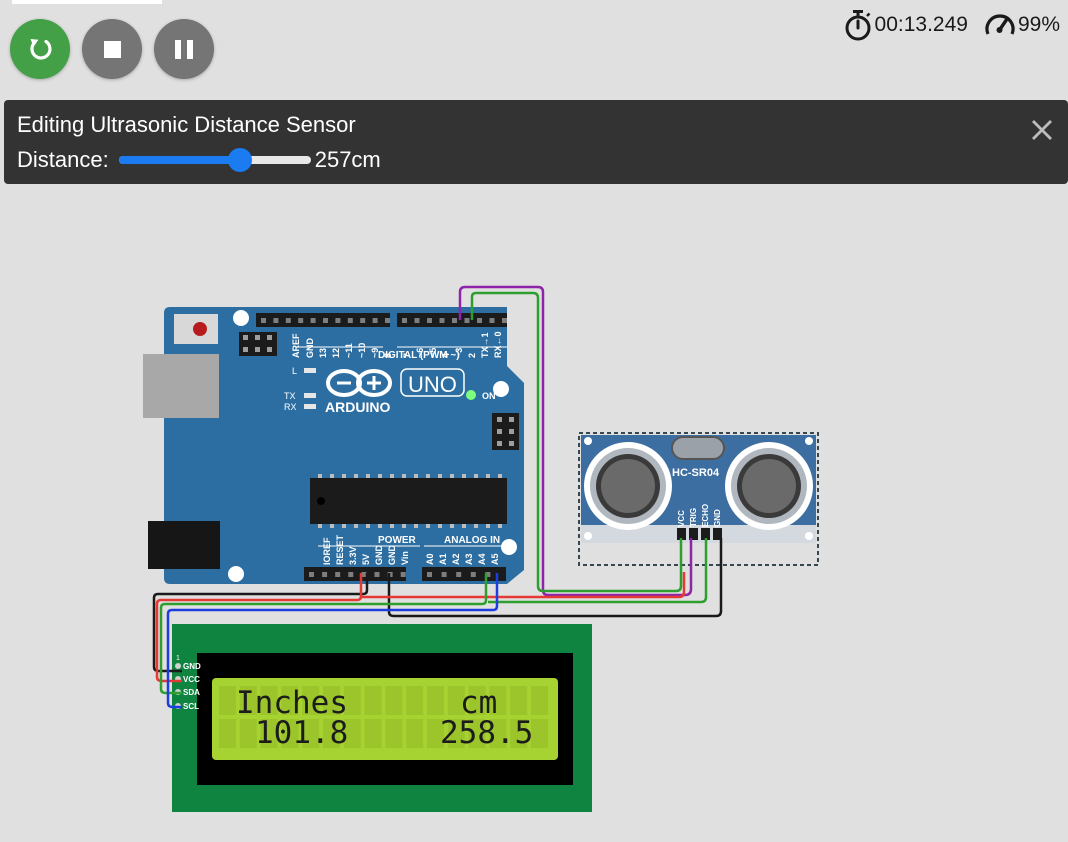  What do you see at coordinates (420, 353) in the screenshot?
I see `digital-pin-label: ~6` at bounding box center [420, 353].